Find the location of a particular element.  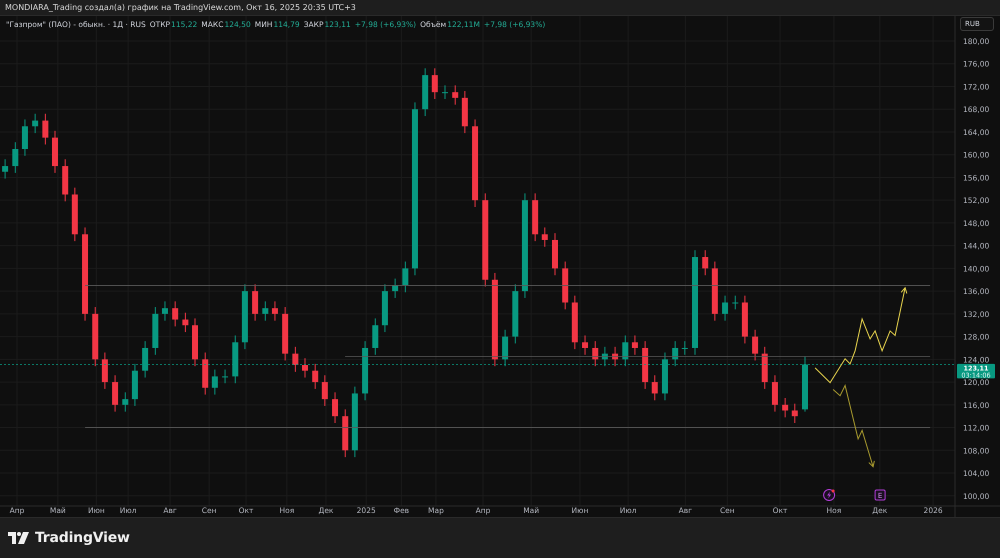

brand-name: TradingView is located at coordinates (82, 538).